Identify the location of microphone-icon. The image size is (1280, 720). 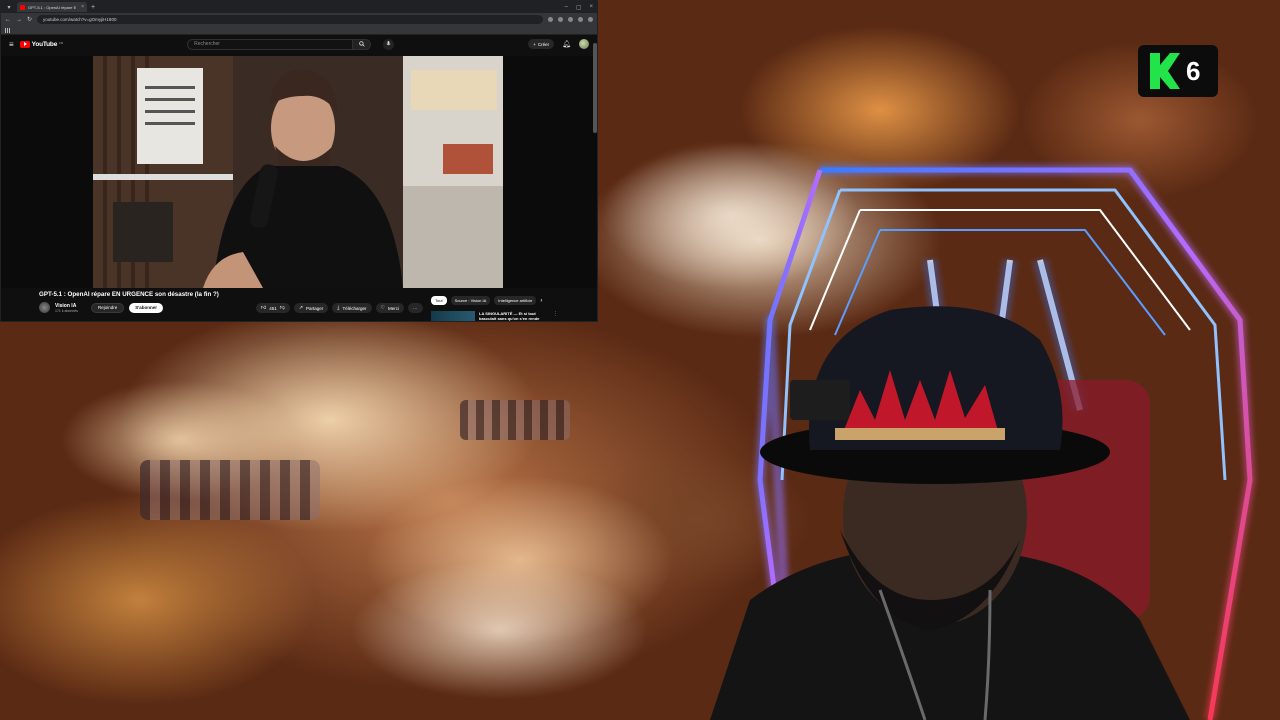
(388, 43).